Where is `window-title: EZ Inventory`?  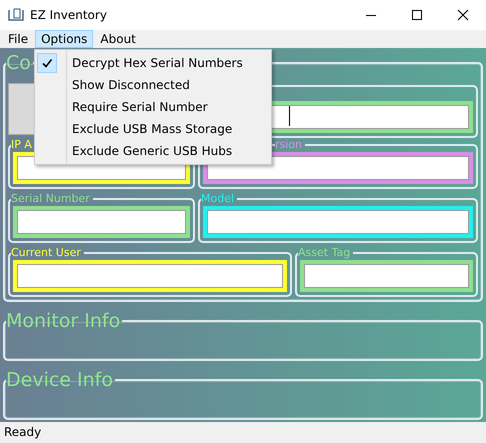
window-title: EZ Inventory is located at coordinates (68, 15).